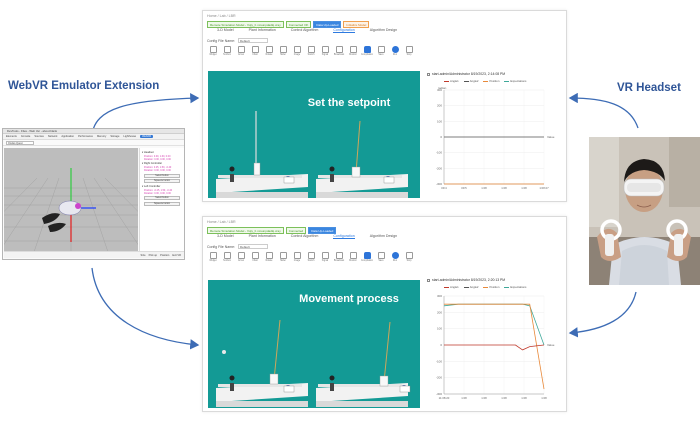  I want to click on switch-icon, so click(311, 49).